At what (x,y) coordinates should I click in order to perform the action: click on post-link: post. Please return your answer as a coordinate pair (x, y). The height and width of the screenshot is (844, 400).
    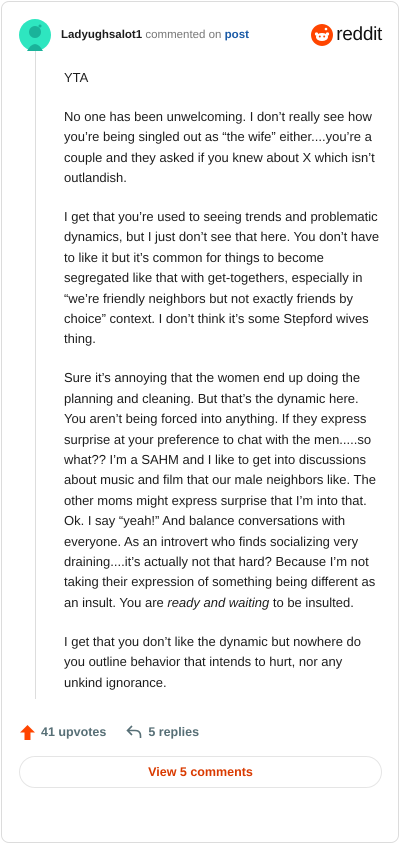
    Looking at the image, I should click on (236, 35).